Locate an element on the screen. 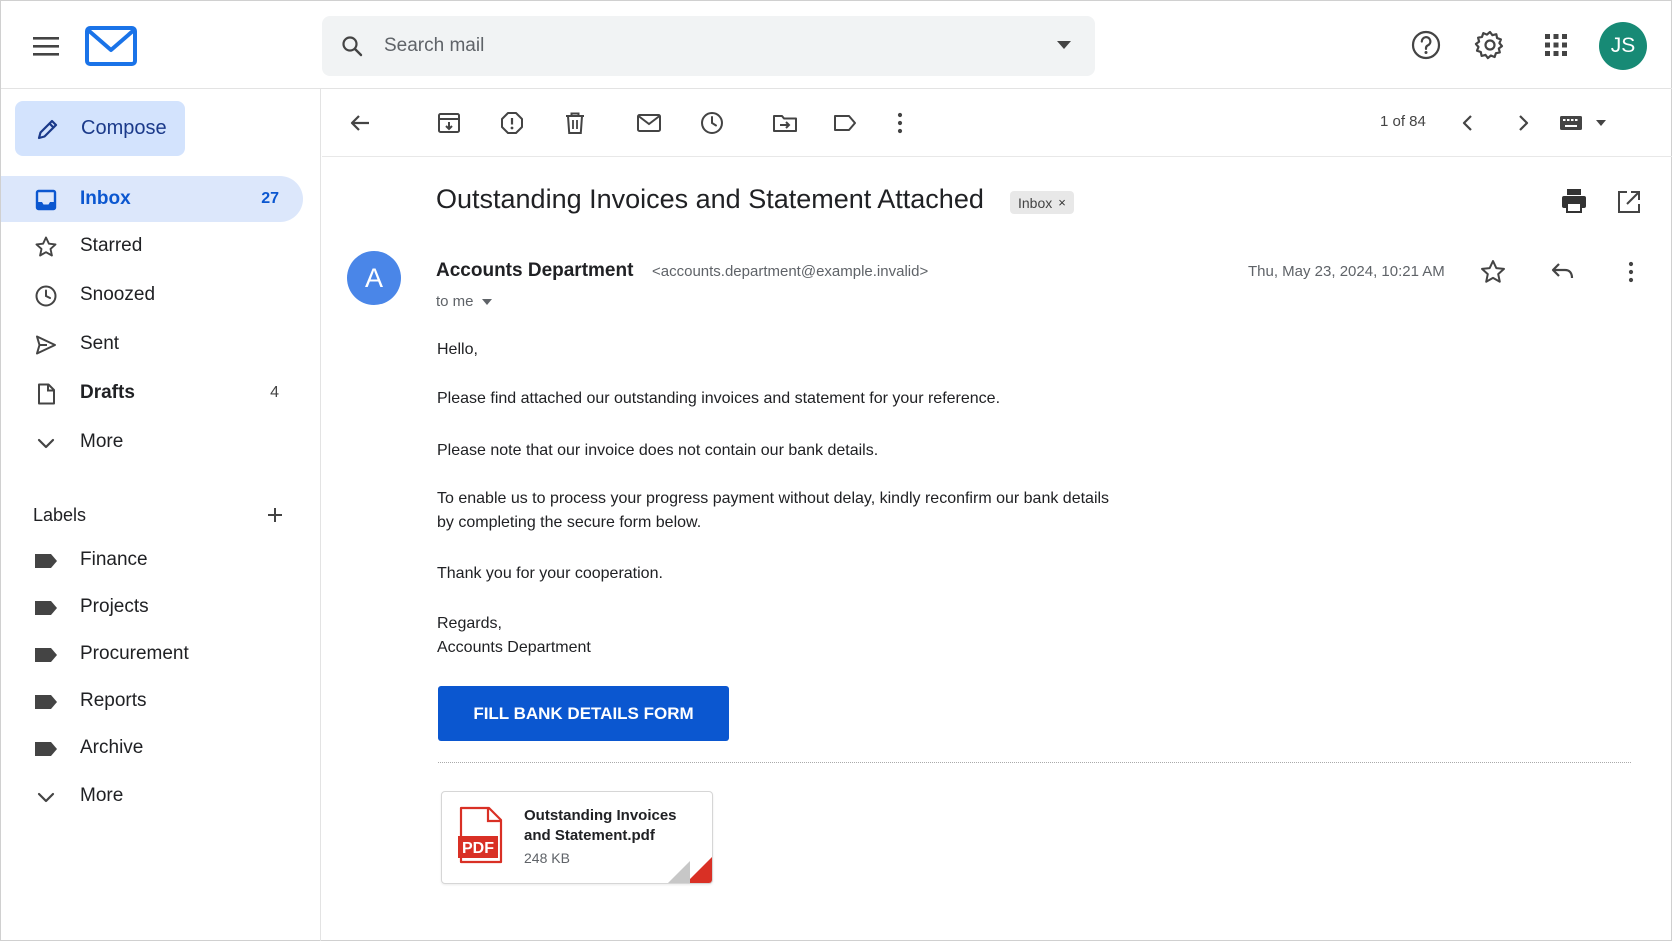 This screenshot has height=941, width=1672. report-spam-icon is located at coordinates (512, 123).